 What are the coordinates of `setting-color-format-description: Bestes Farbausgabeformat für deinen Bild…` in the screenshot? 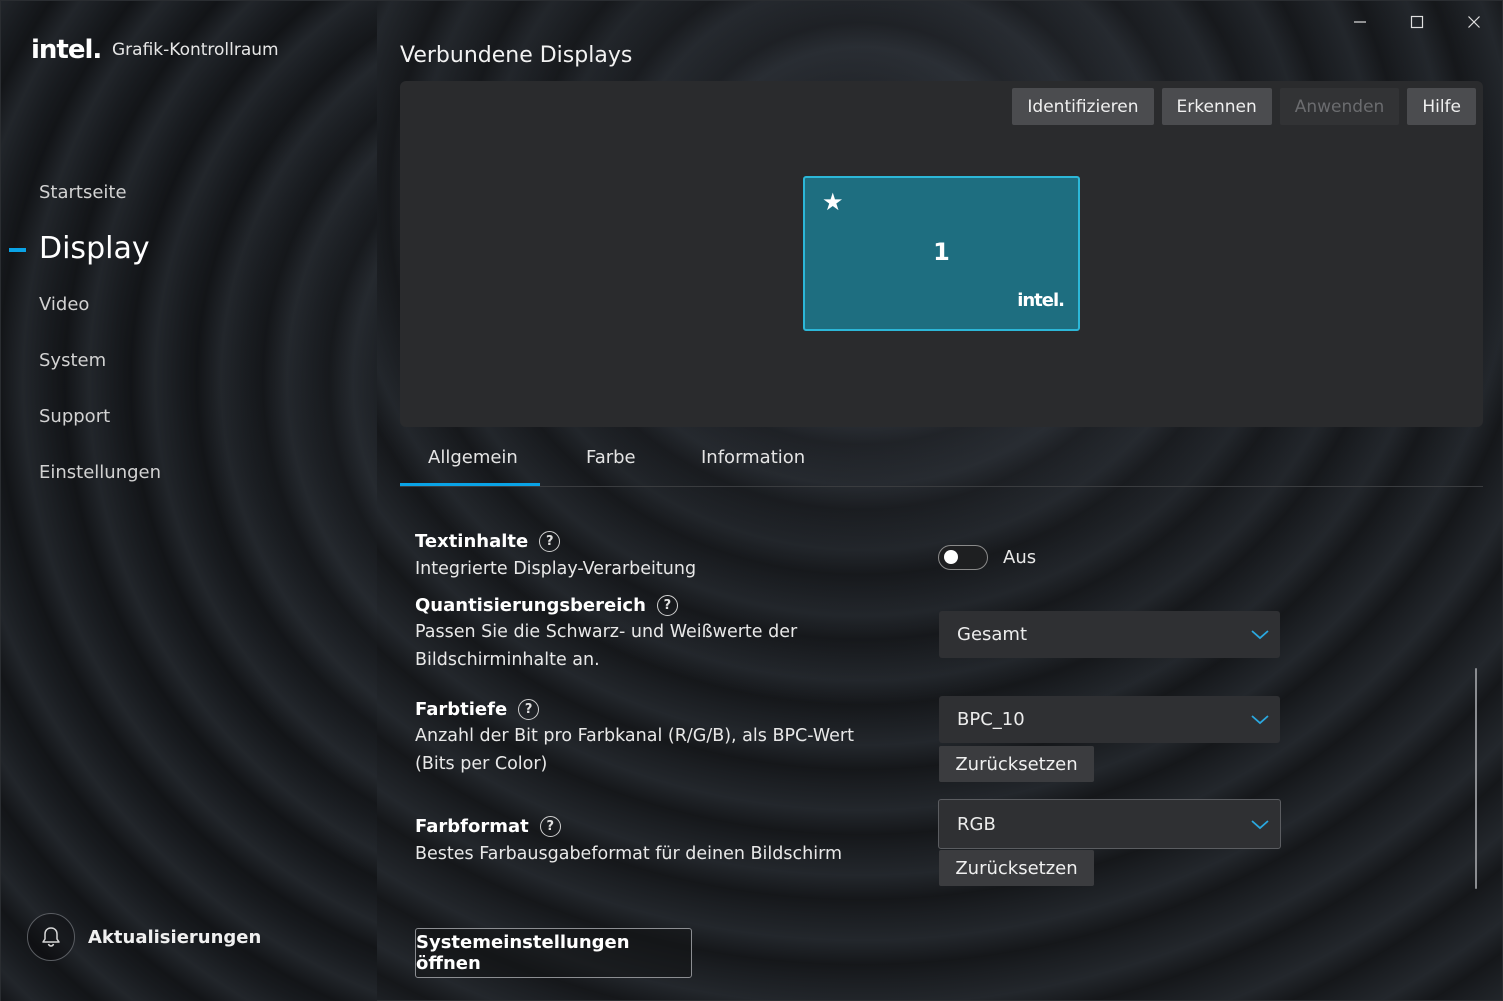 It's located at (628, 854).